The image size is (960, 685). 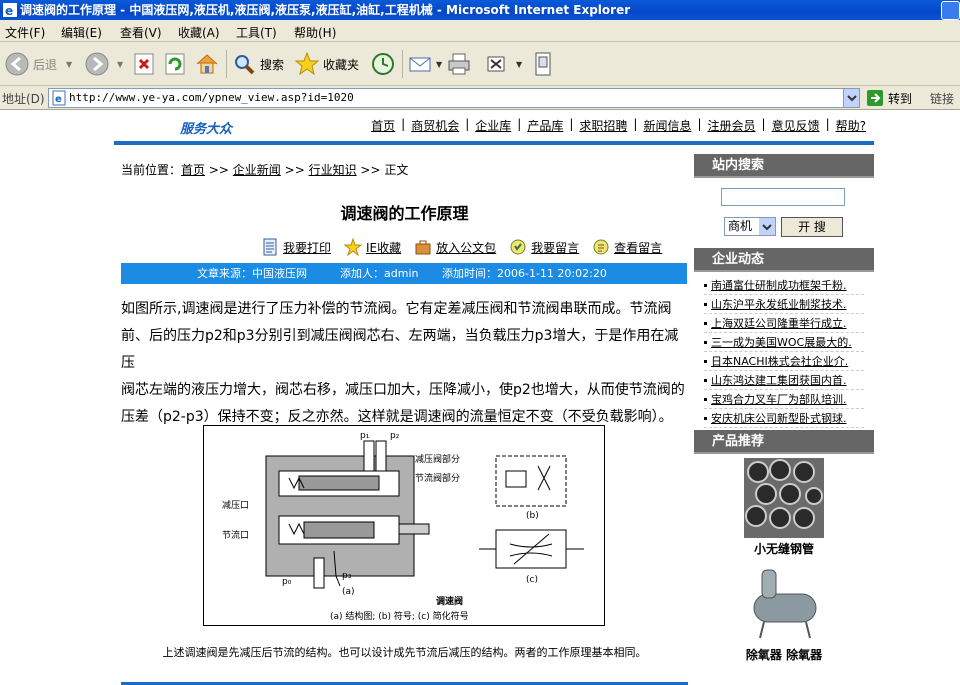 I want to click on menu-view: 查看(V), so click(x=141, y=32).